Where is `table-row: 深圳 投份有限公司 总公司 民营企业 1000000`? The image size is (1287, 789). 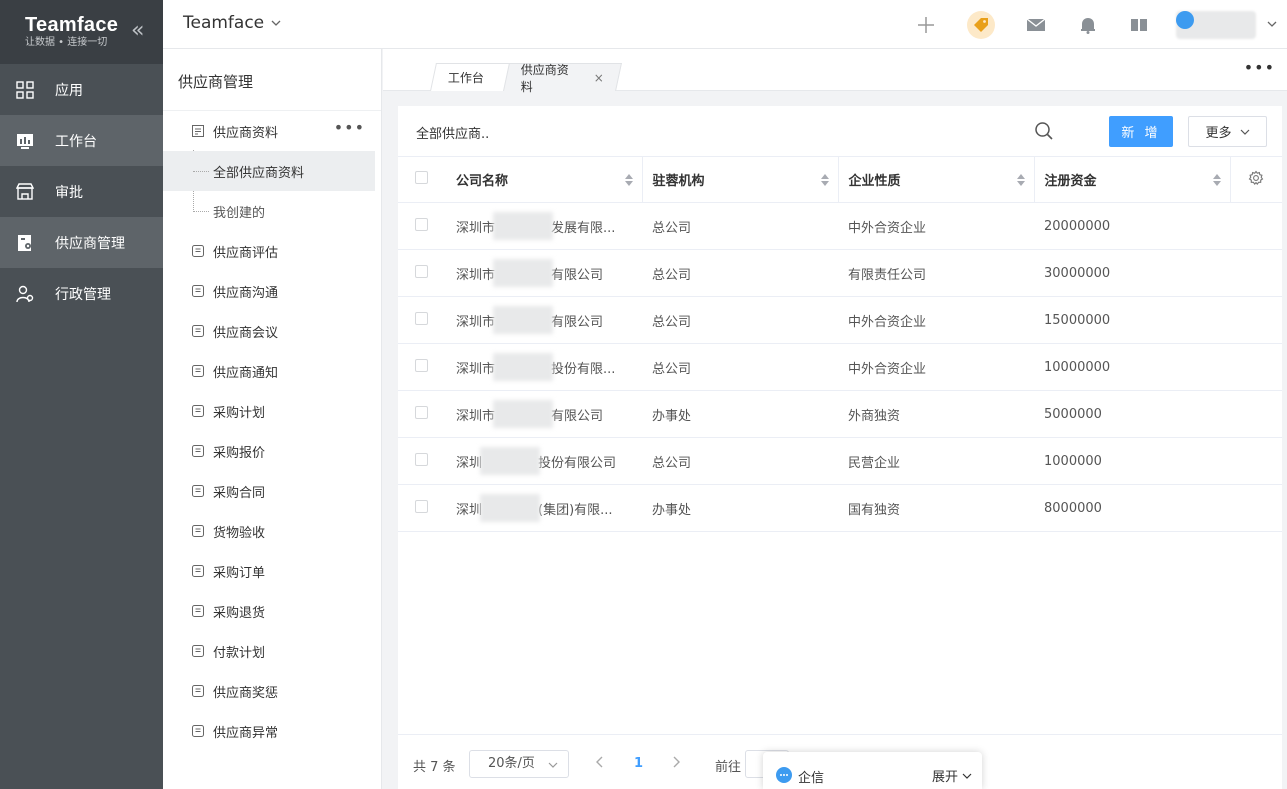 table-row: 深圳 投份有限公司 总公司 民营企业 1000000 is located at coordinates (840, 461).